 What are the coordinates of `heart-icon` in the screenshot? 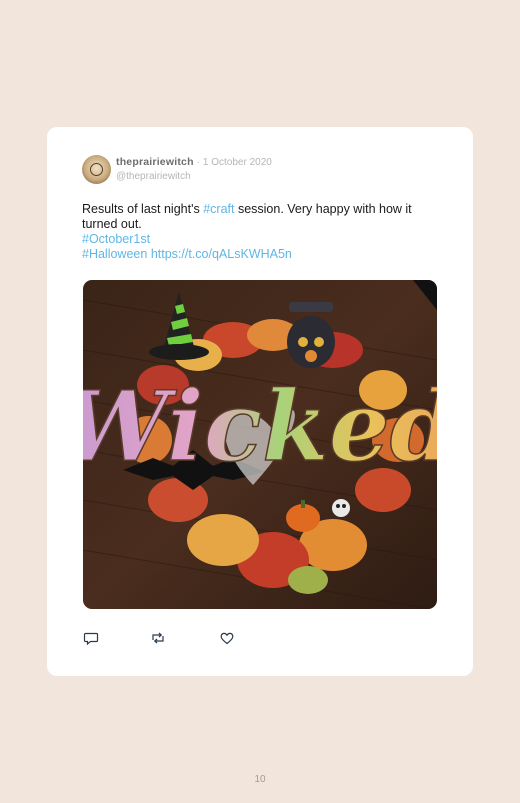 It's located at (227, 638).